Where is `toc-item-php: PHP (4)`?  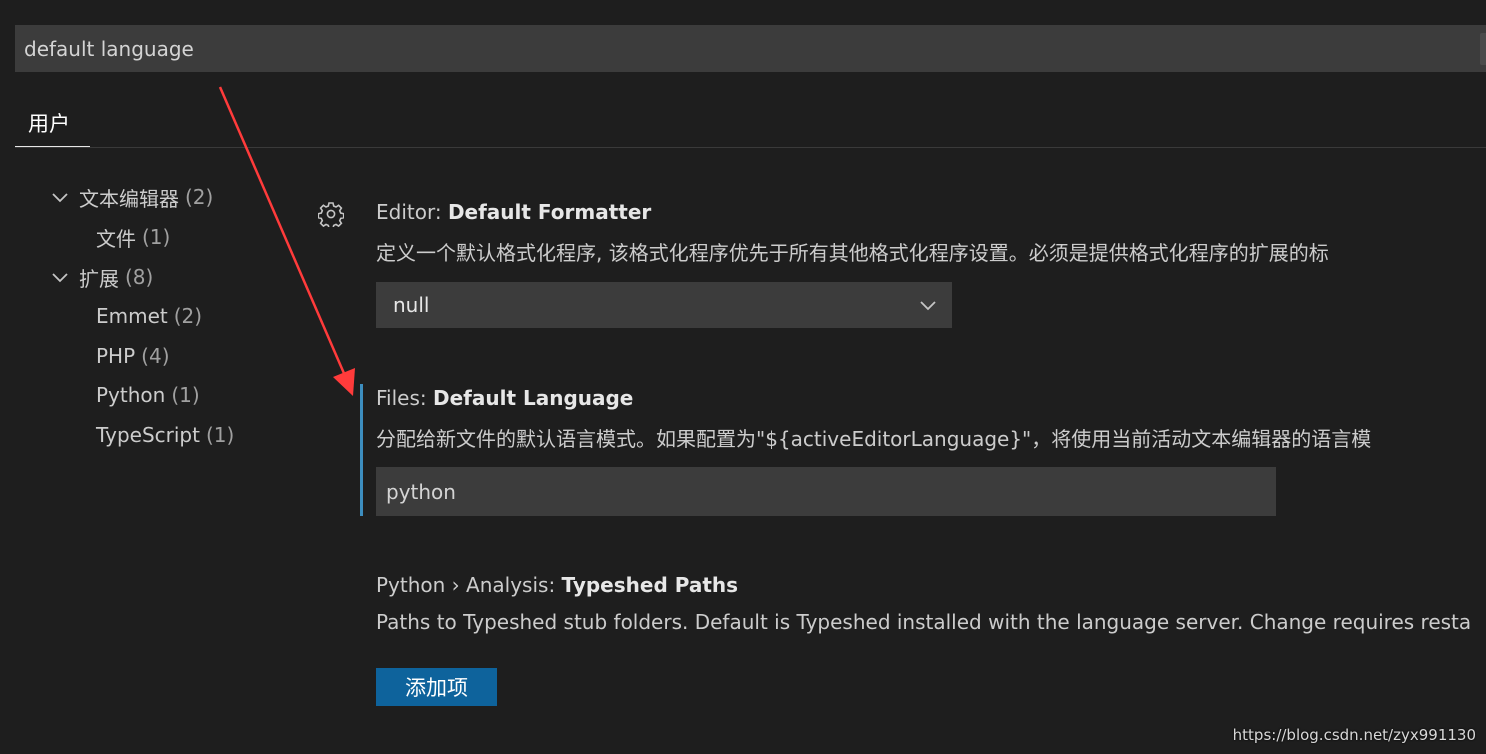 toc-item-php: PHP (4) is located at coordinates (133, 356).